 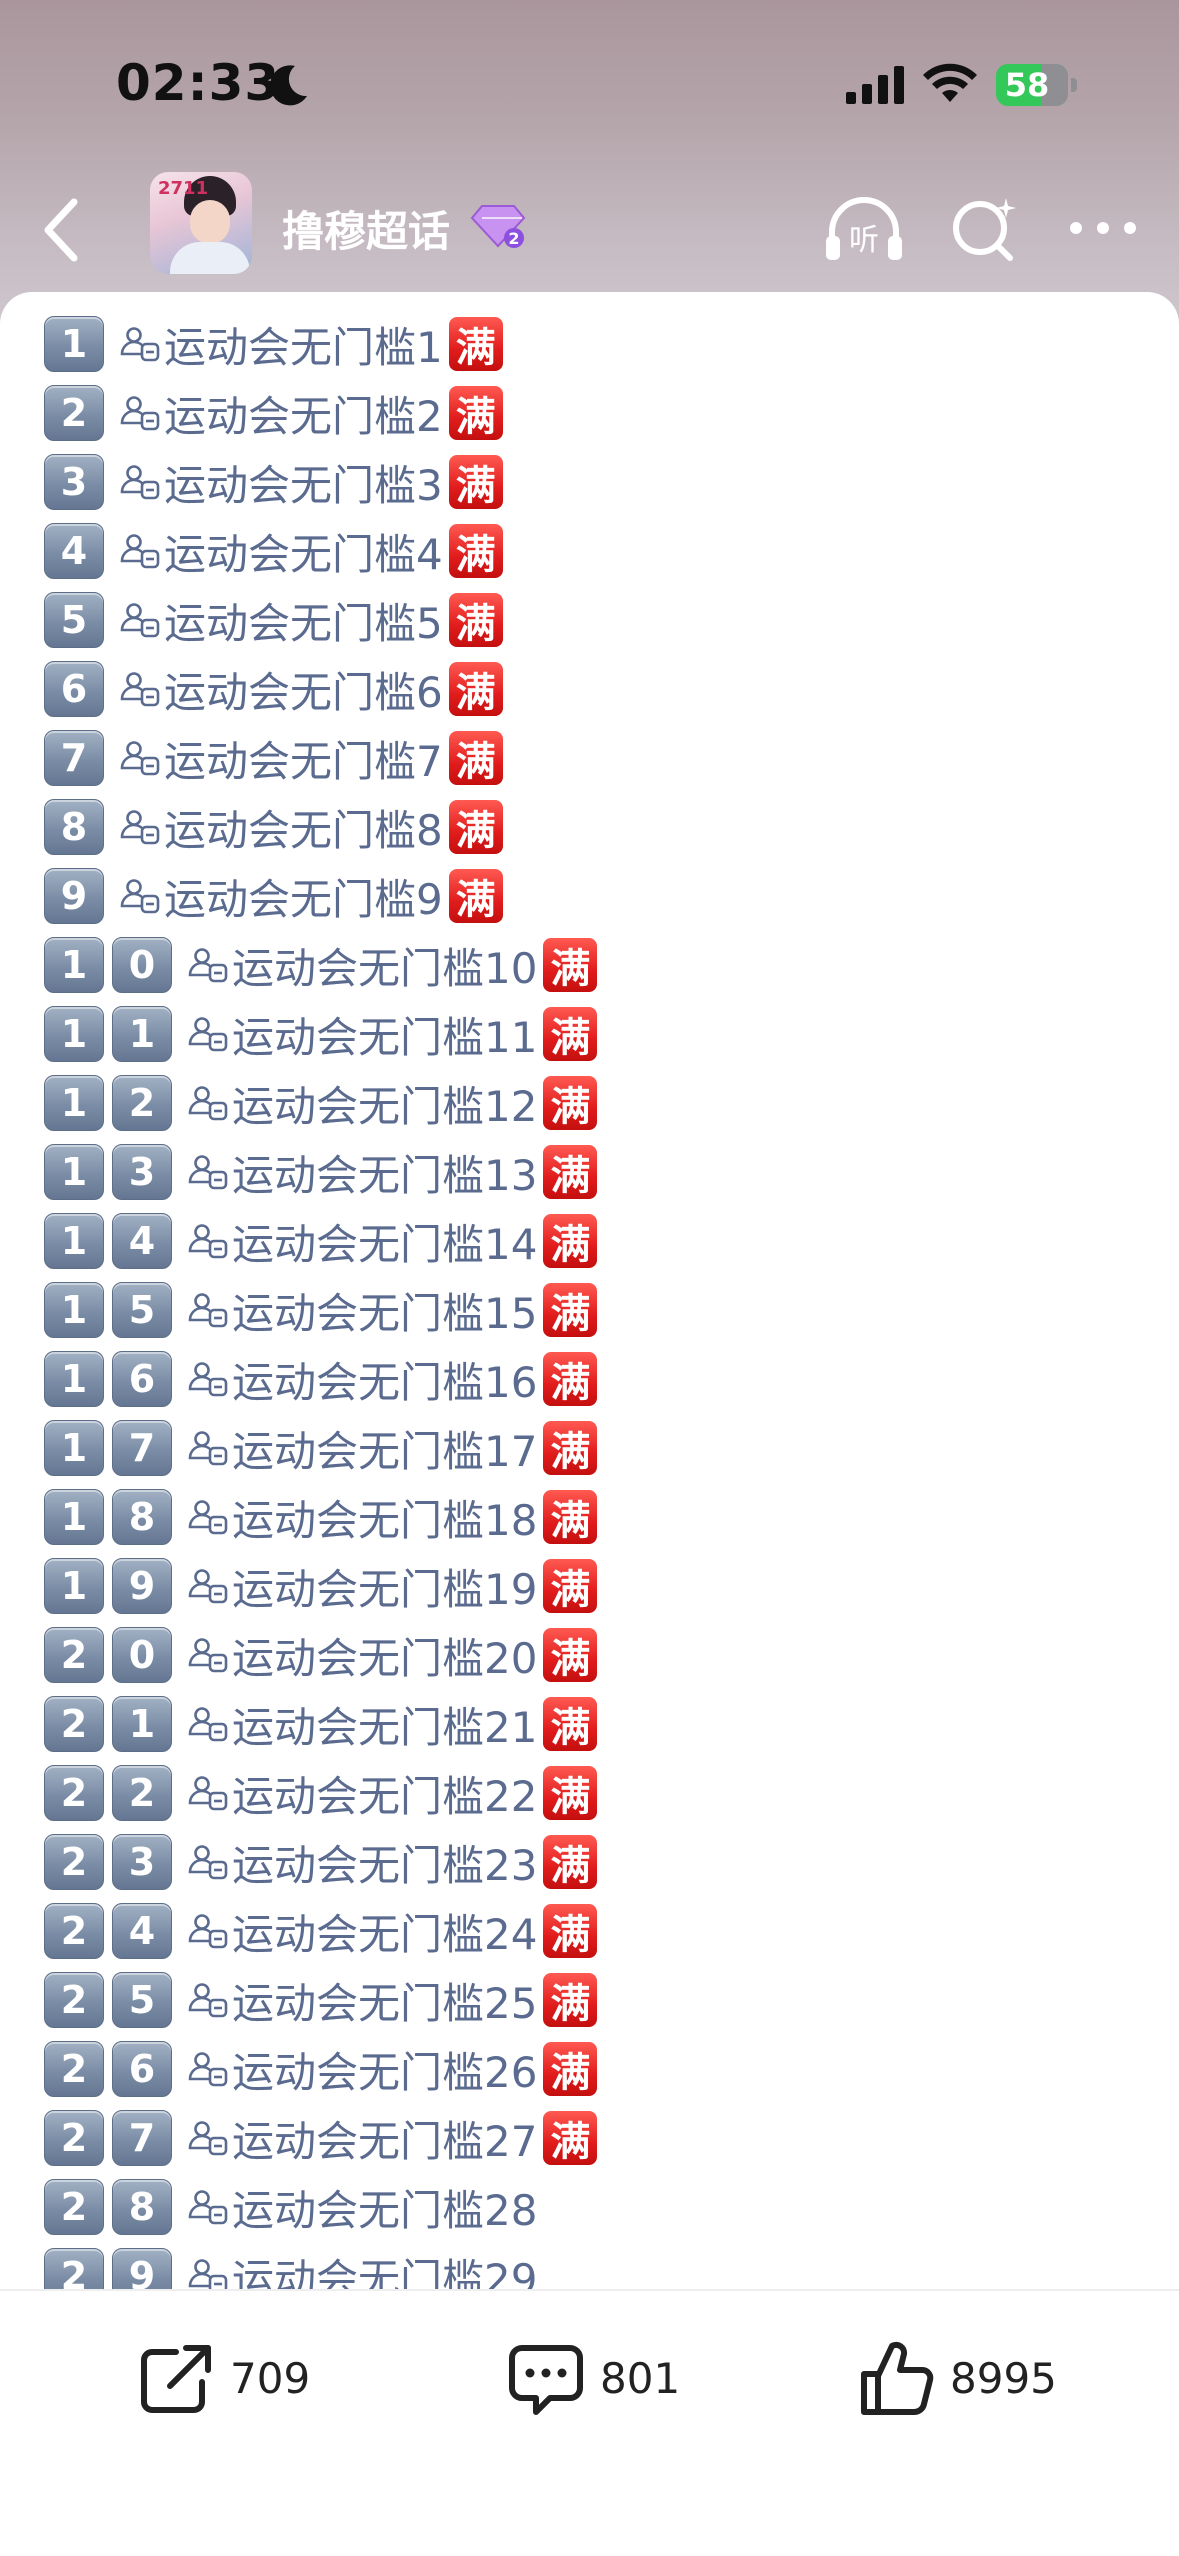 I want to click on list-item: 2 6 运动会无门槛26 满, so click(x=322, y=2069).